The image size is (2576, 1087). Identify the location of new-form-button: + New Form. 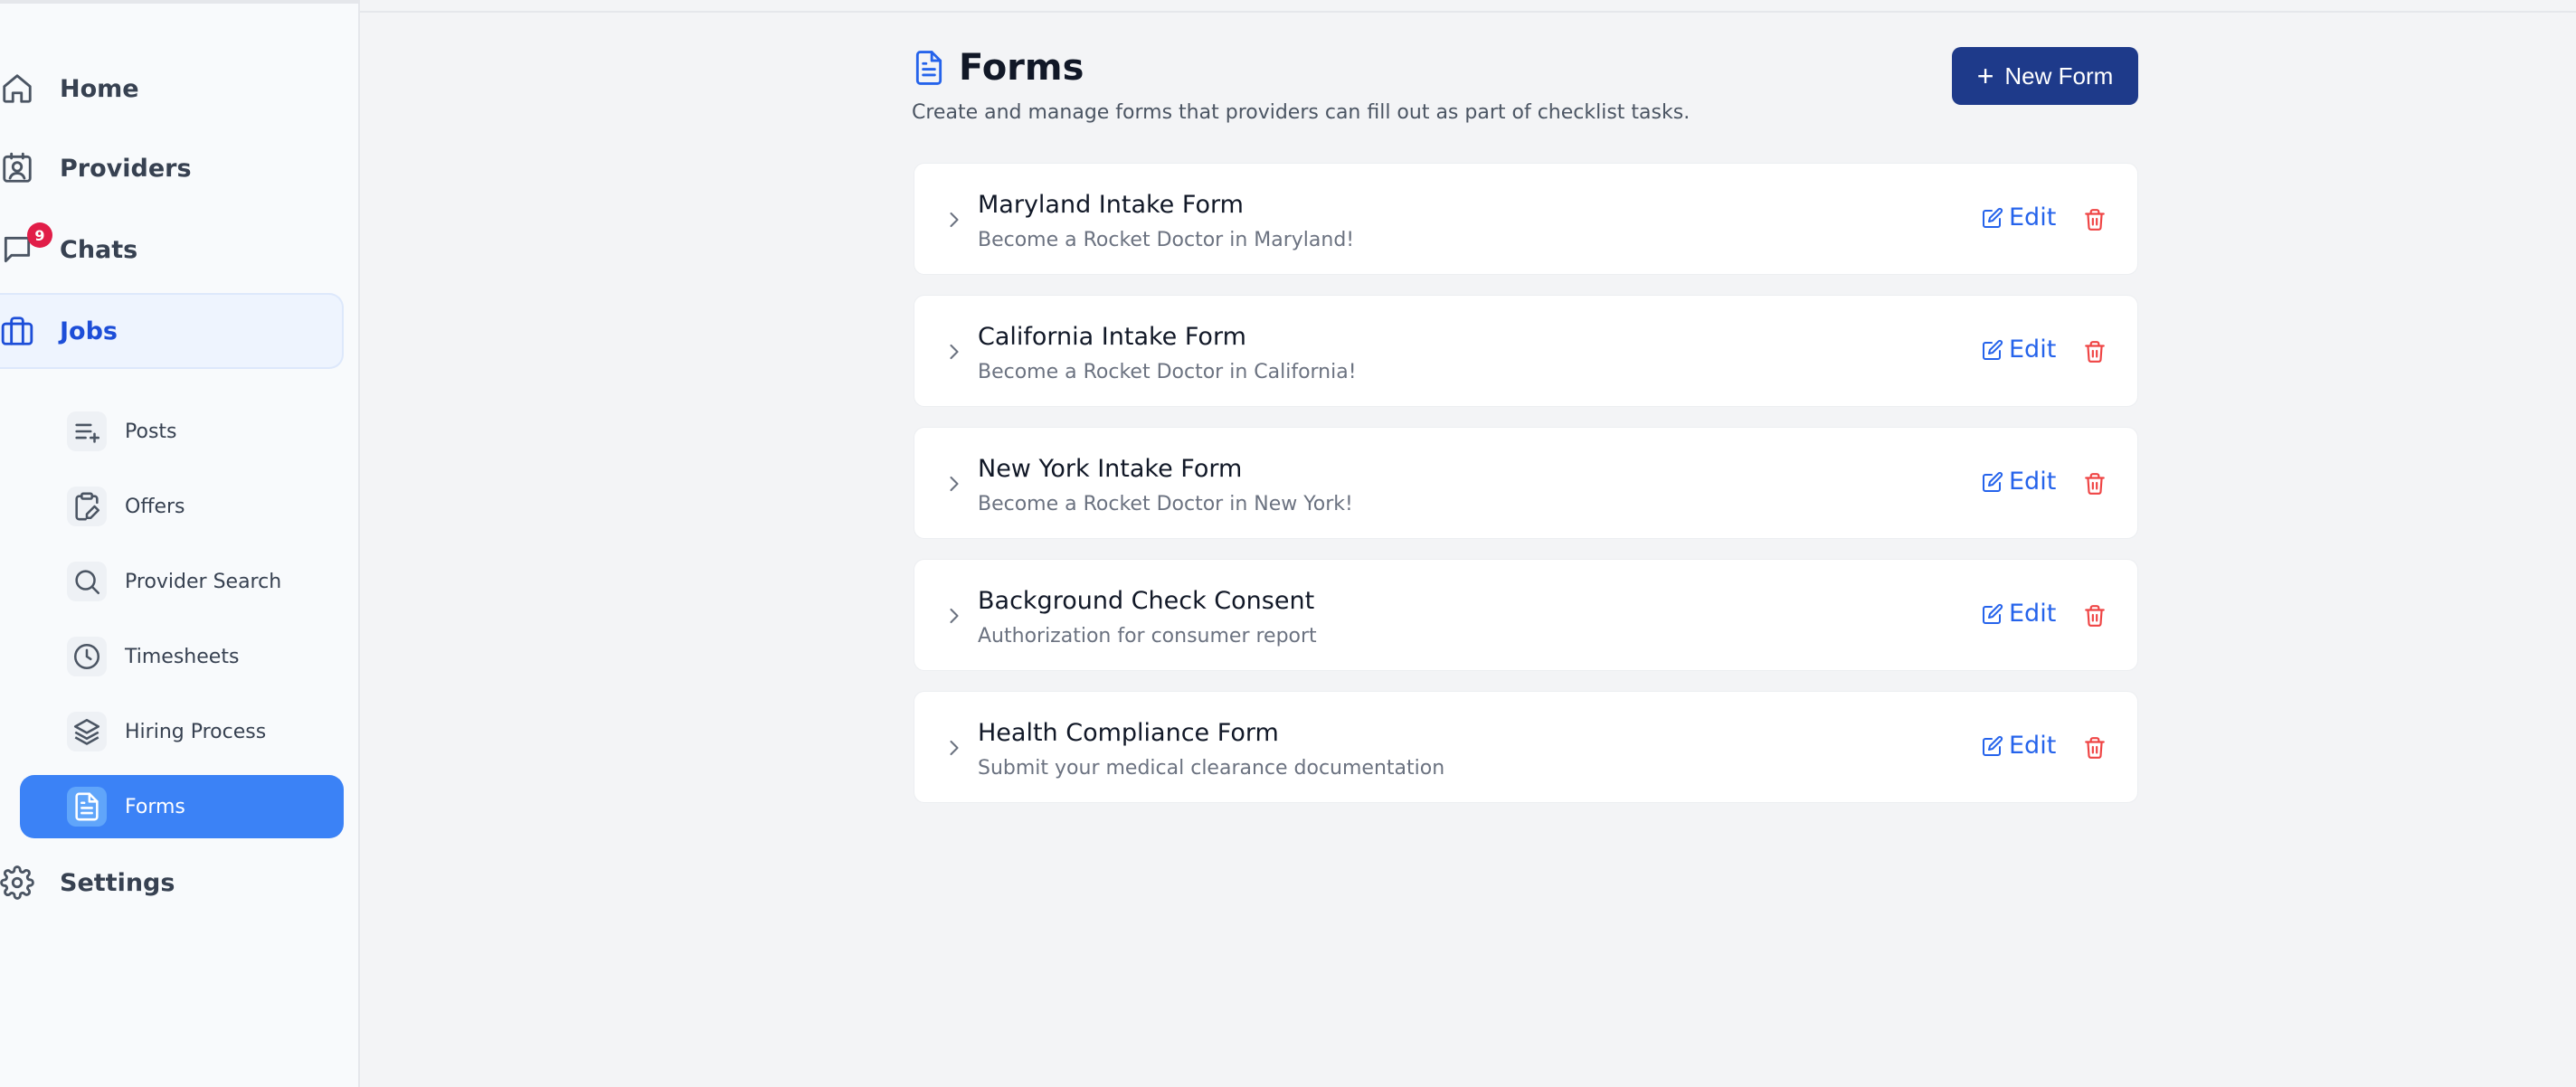
(2045, 76).